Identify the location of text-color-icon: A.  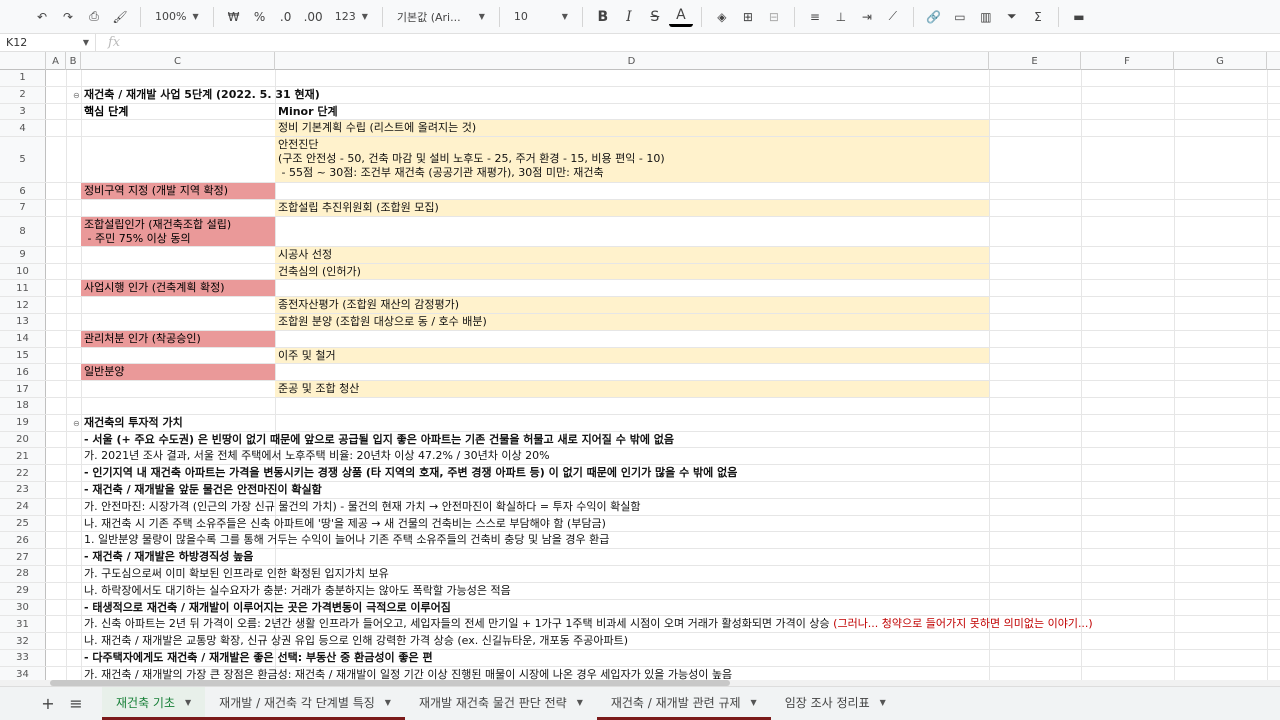
(680, 17).